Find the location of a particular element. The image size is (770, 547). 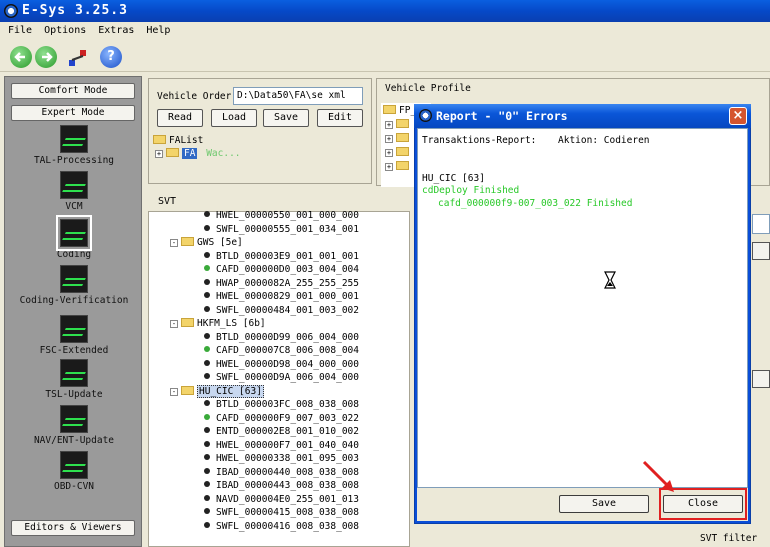

svt-sgbm-item: SWFL_00000D9A_006_004_000 is located at coordinates (281, 378).